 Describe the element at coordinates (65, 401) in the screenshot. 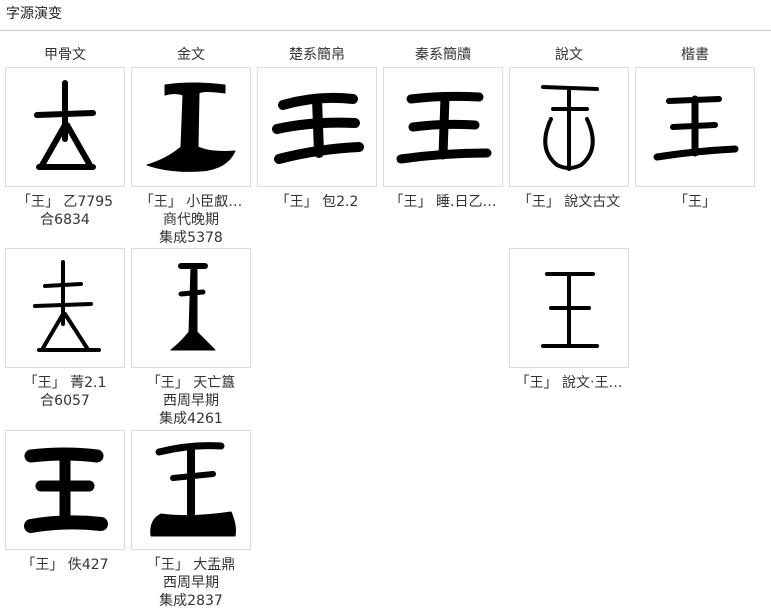

I see `glyph-caption: 合6057` at that location.